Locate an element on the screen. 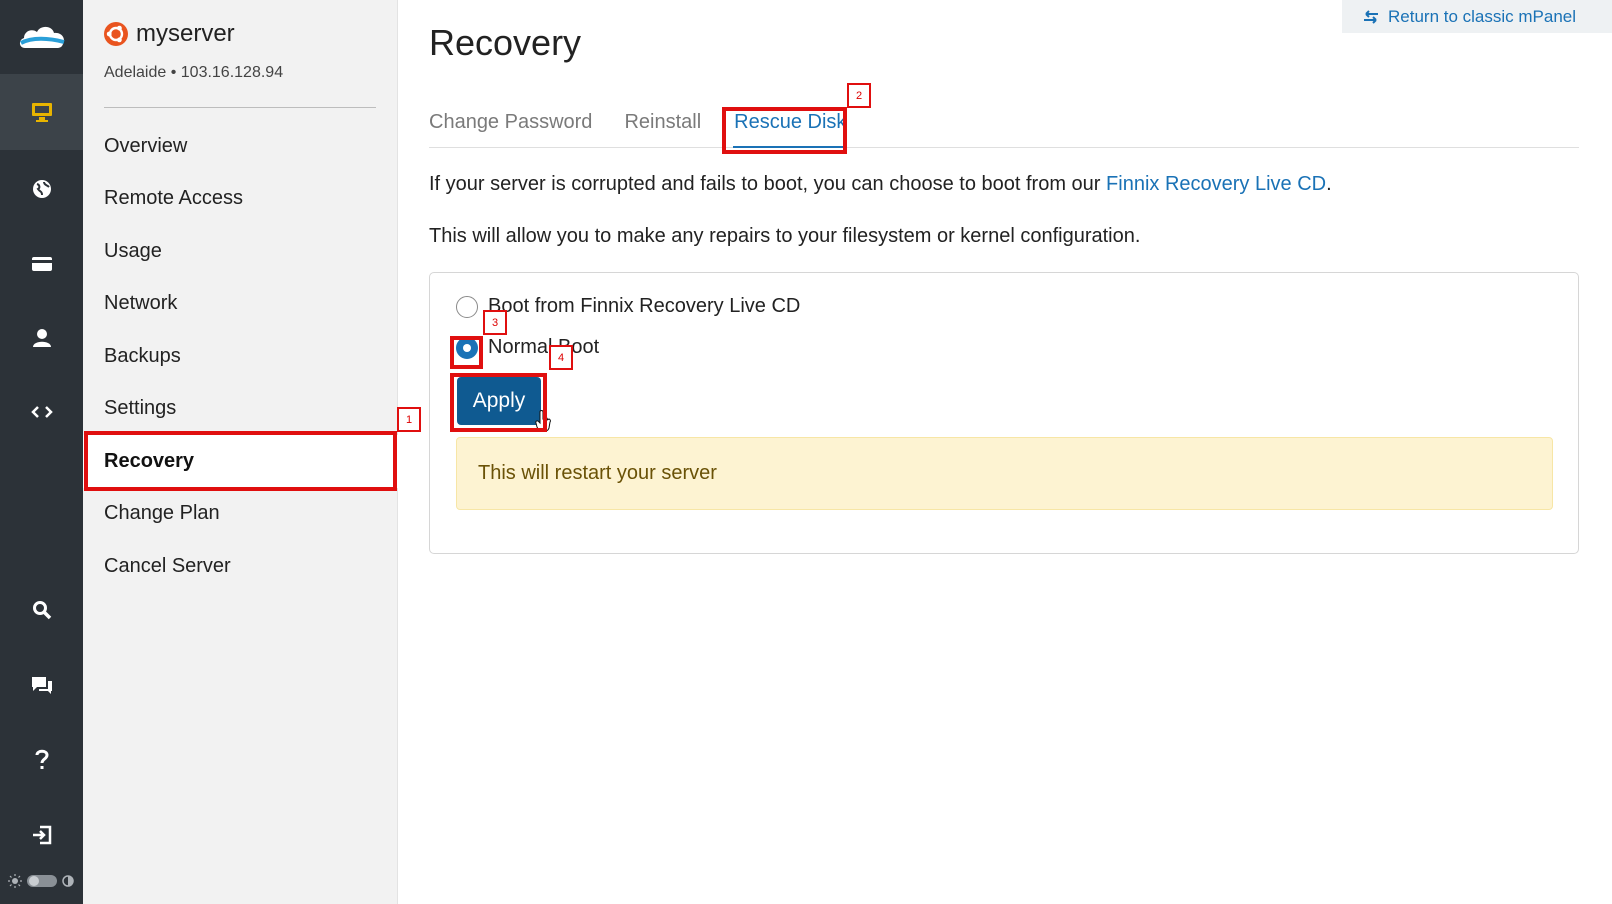 The width and height of the screenshot is (1612, 904). tab-rescue-disk: Rescue Disk is located at coordinates (790, 129).